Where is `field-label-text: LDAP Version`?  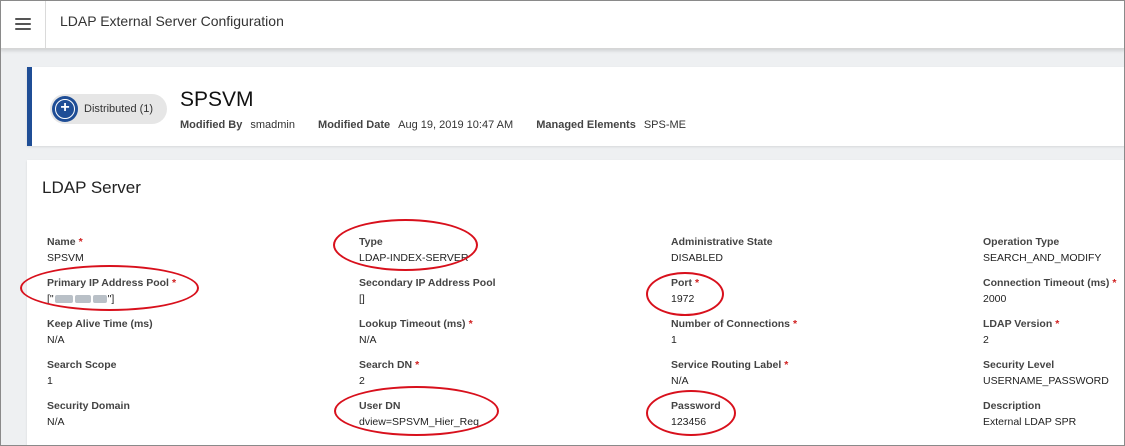
field-label-text: LDAP Version is located at coordinates (1018, 324).